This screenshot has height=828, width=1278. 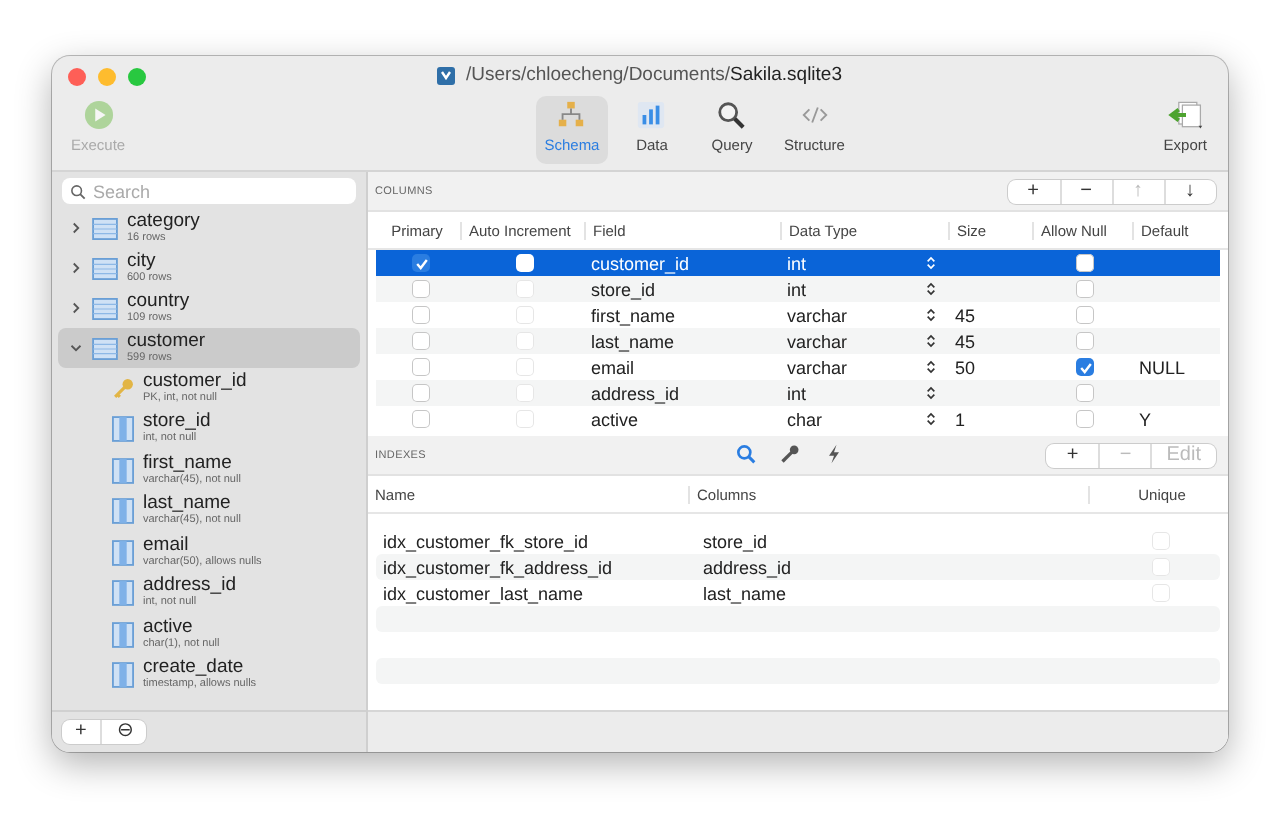 I want to click on index-columns: address_id, so click(x=747, y=567).